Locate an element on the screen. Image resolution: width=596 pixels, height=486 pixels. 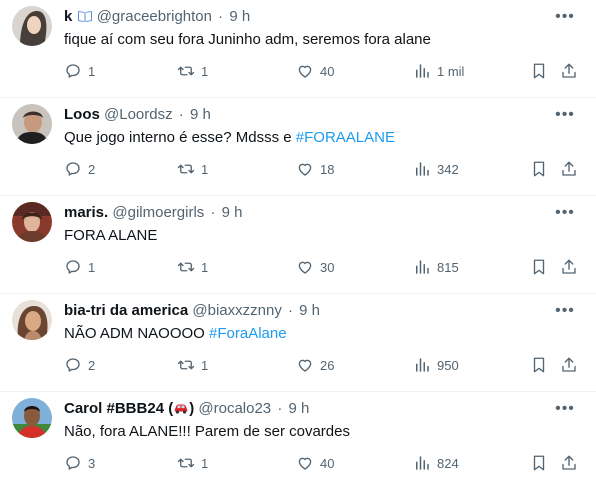
tweet-actions: 2 1 18 342 is located at coordinates (324, 169).